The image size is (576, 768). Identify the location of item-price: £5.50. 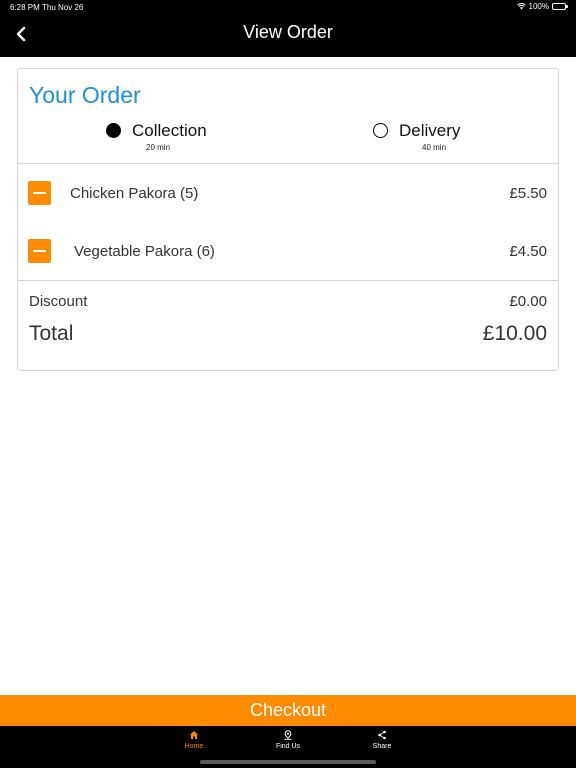
(528, 193).